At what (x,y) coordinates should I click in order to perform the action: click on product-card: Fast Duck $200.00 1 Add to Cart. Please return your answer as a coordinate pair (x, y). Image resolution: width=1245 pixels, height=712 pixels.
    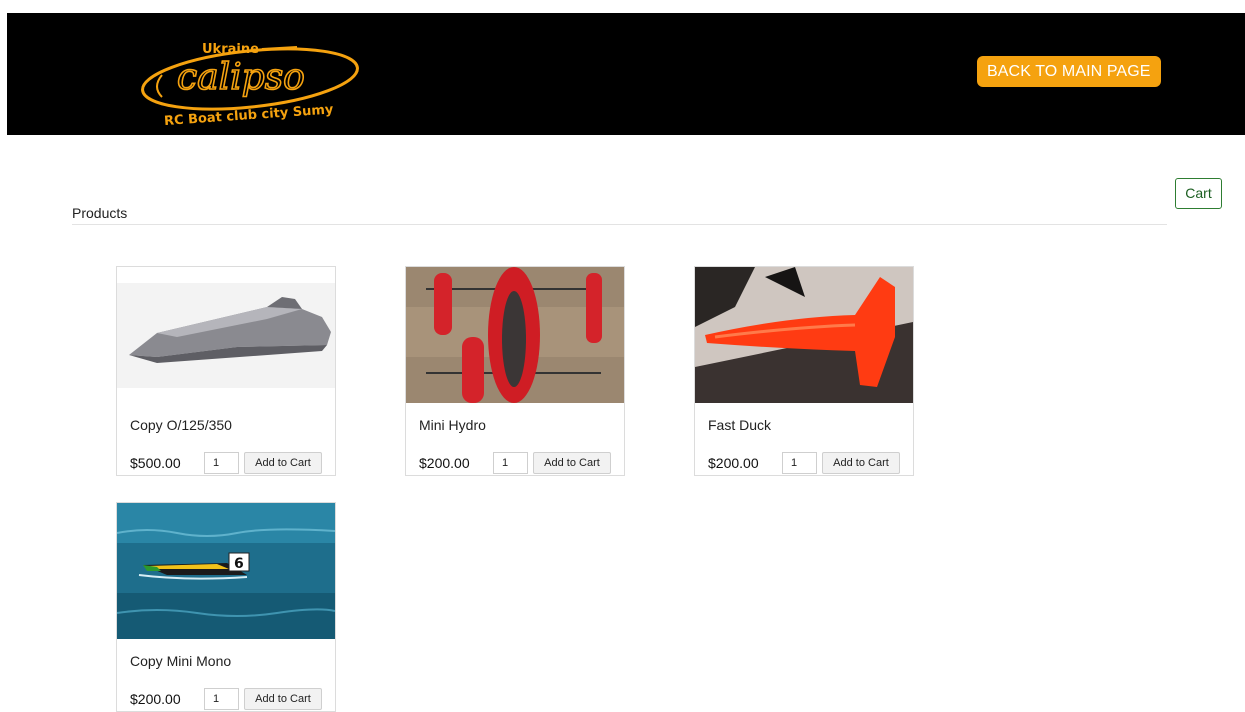
    Looking at the image, I should click on (804, 371).